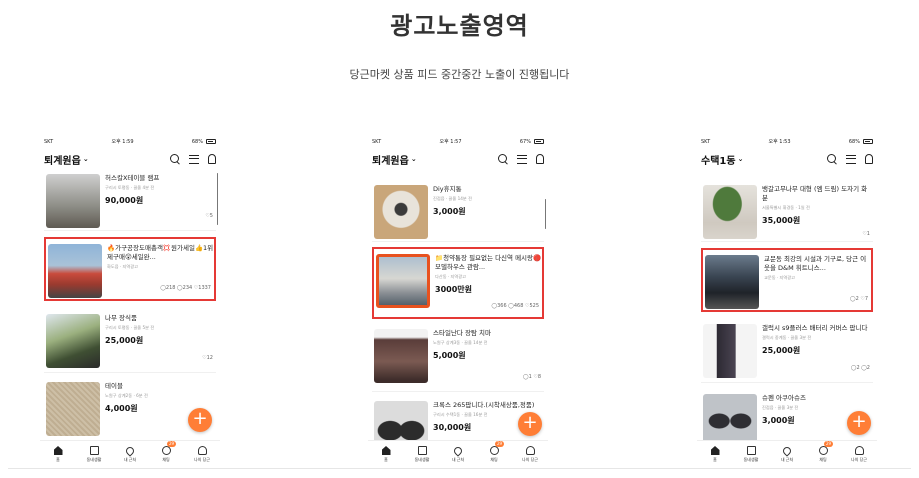 The height and width of the screenshot is (478, 919). What do you see at coordinates (122, 142) in the screenshot?
I see `time: 오후 1:59` at bounding box center [122, 142].